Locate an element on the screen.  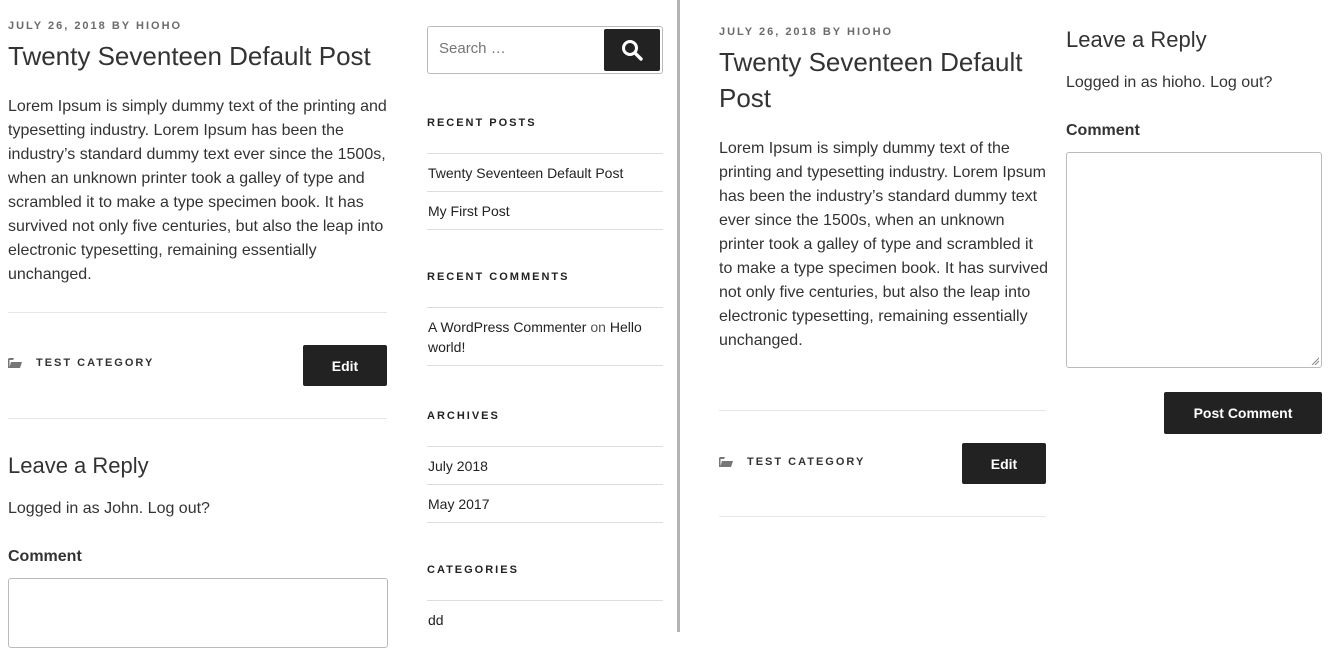
search-form is located at coordinates (545, 50).